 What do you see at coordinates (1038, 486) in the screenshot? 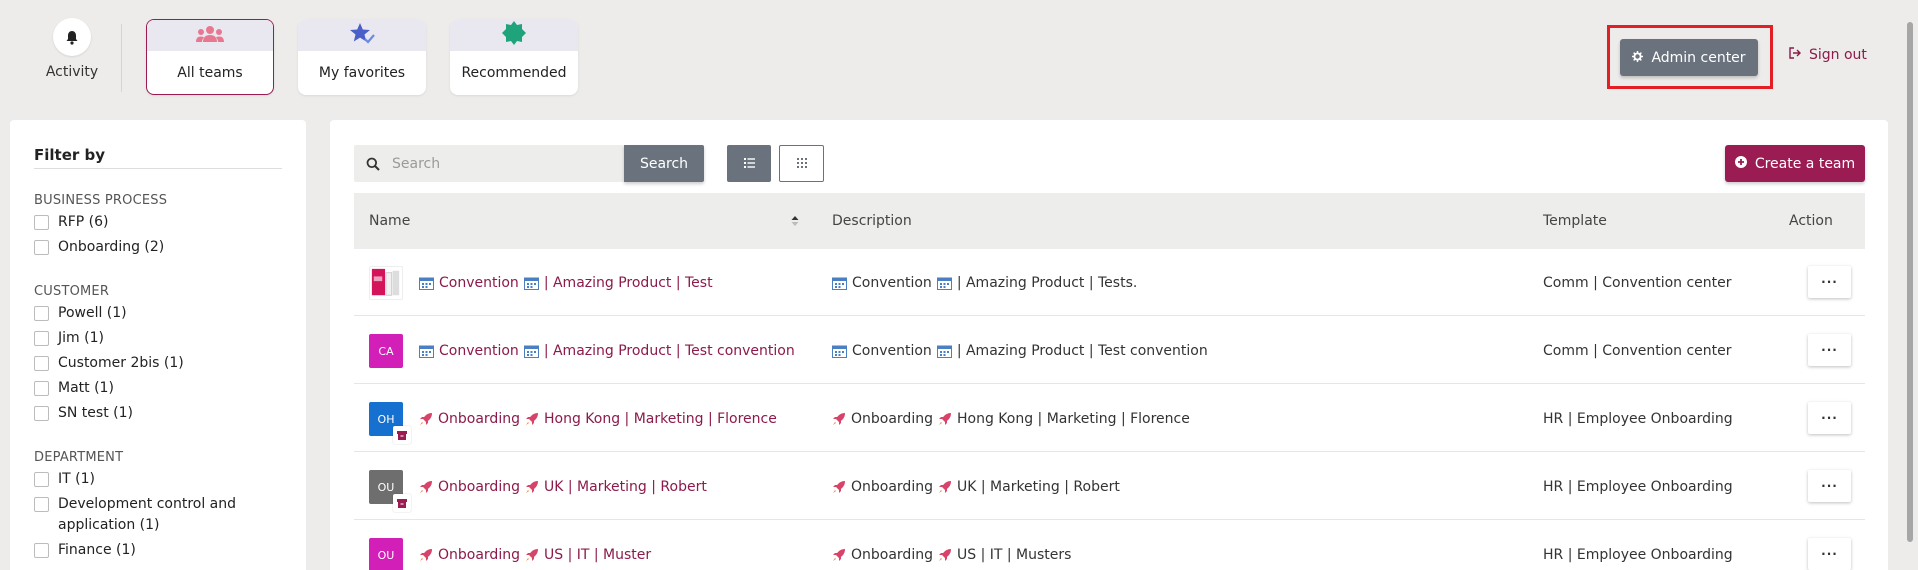
I see `description-part: UK | Marketing | Robert` at bounding box center [1038, 486].